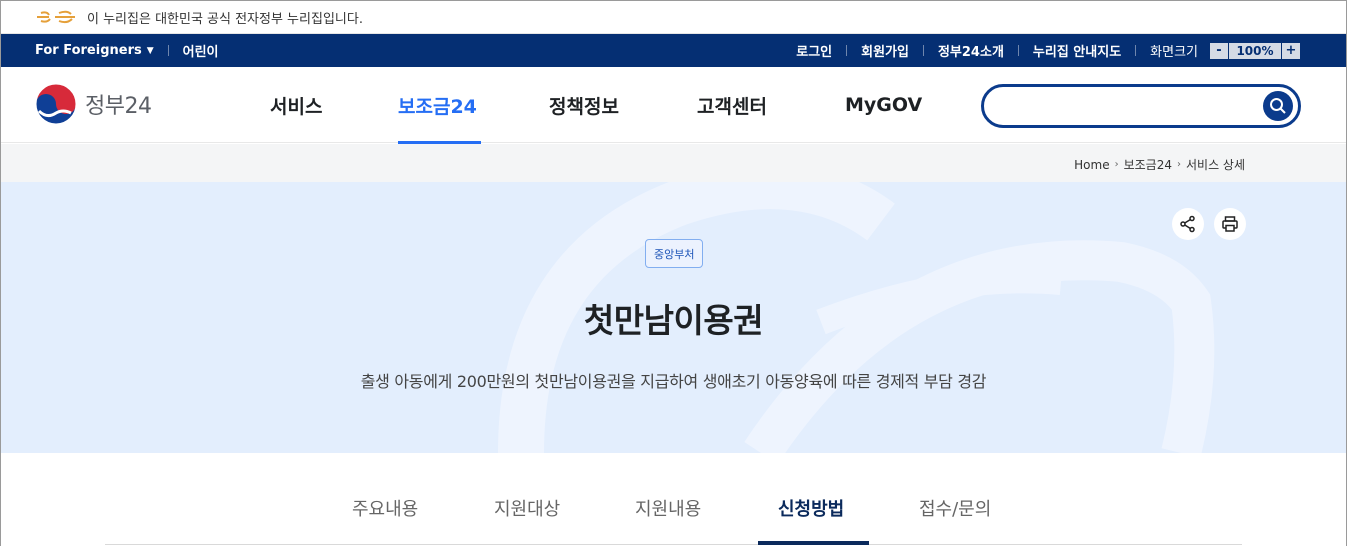 This screenshot has height=546, width=1347. I want to click on service-title: 첫만남이용권, so click(673, 320).